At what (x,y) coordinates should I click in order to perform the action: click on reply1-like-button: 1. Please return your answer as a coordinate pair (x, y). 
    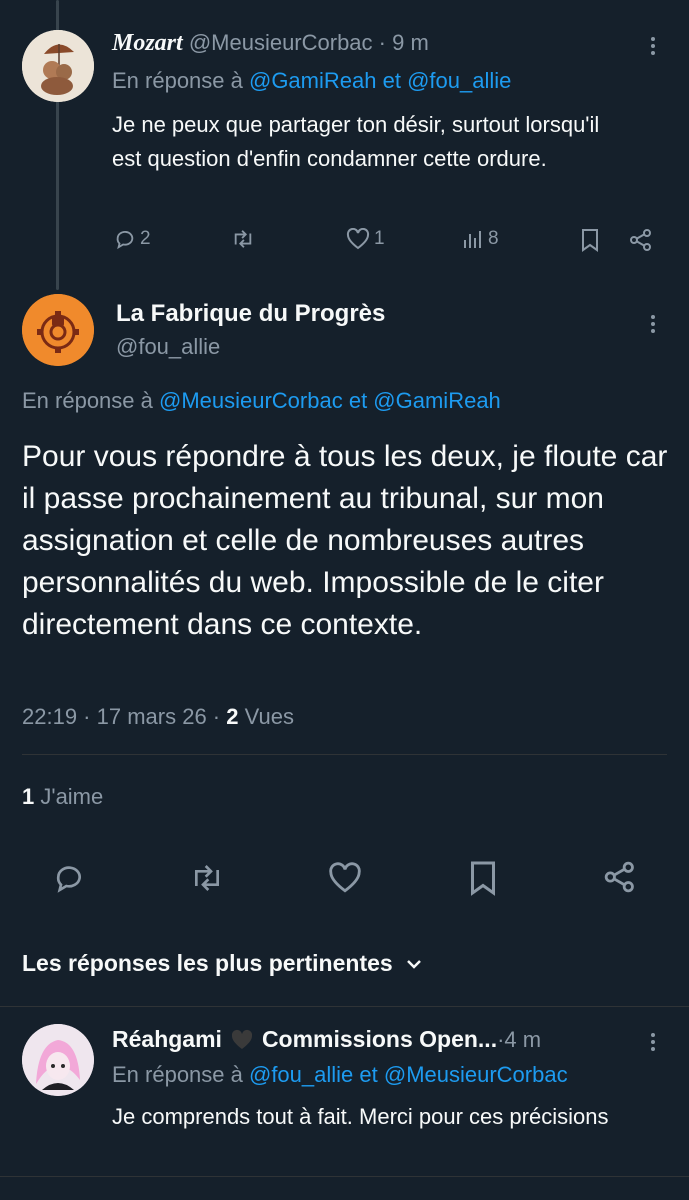
    Looking at the image, I should click on (365, 239).